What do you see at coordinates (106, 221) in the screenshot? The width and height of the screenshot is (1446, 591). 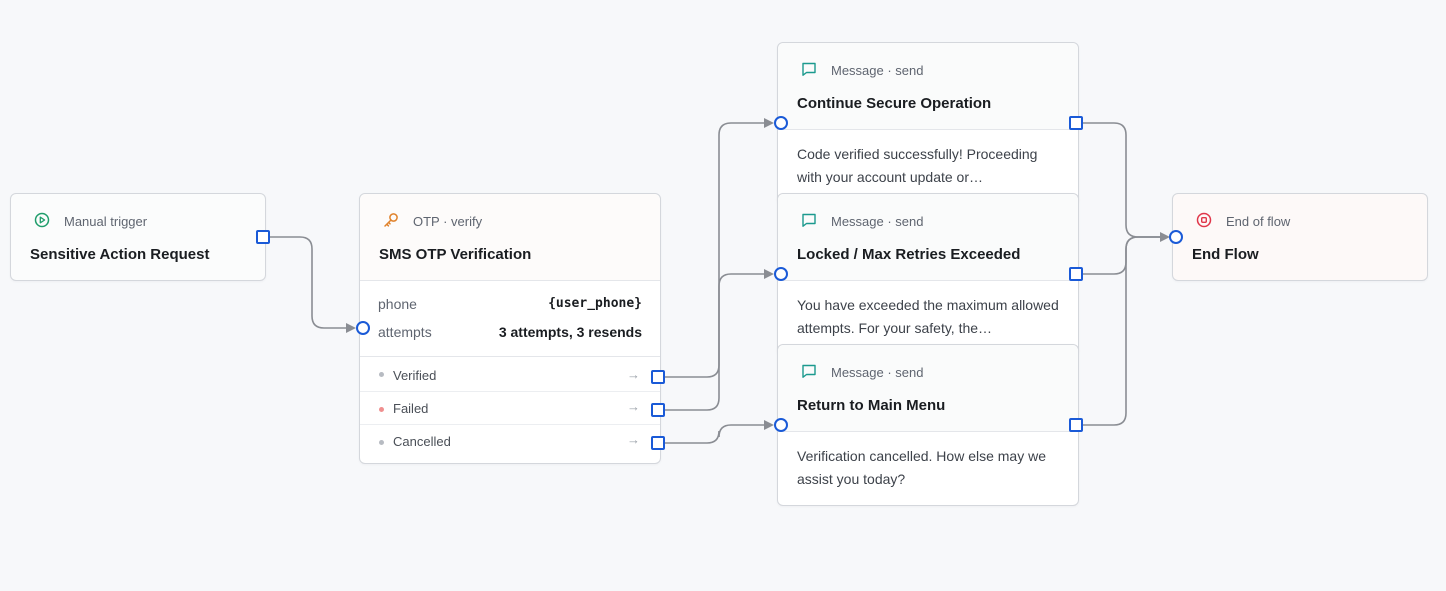 I see `node-kind-label: Manual trigger` at bounding box center [106, 221].